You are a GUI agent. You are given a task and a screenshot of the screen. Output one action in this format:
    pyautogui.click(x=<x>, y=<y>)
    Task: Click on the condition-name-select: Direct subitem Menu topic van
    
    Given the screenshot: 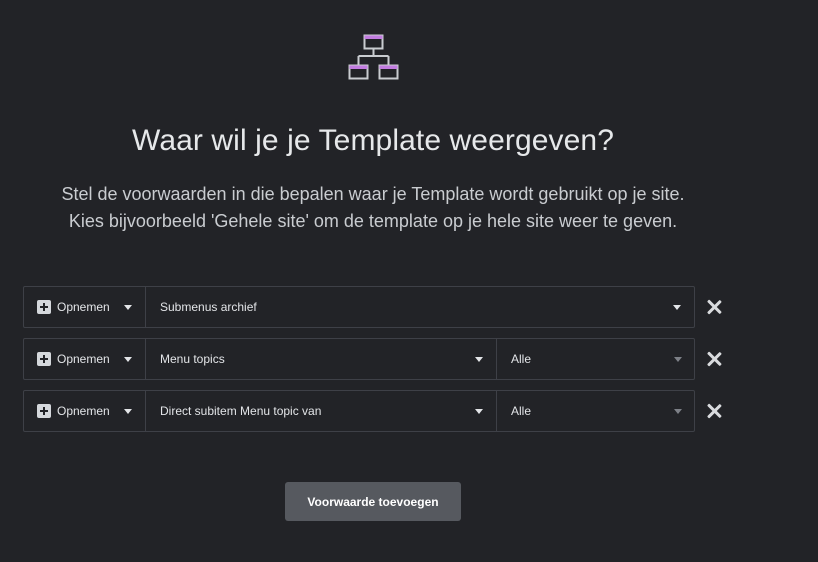 What is the action you would take?
    pyautogui.click(x=321, y=411)
    